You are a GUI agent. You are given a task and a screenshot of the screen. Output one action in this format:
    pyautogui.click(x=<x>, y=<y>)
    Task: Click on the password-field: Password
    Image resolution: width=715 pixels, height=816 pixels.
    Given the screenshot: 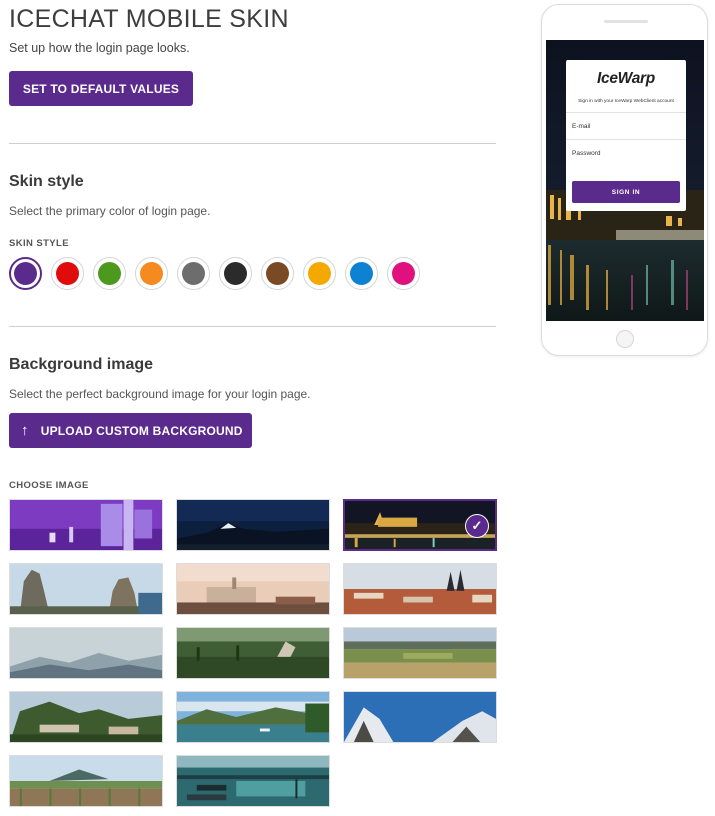 What is the action you would take?
    pyautogui.click(x=626, y=152)
    